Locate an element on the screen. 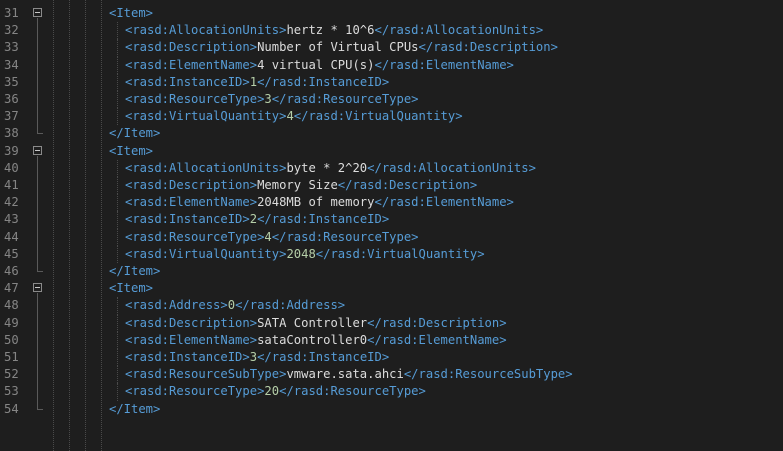 This screenshot has width=783, height=451. line-number: 45 is located at coordinates (11, 253).